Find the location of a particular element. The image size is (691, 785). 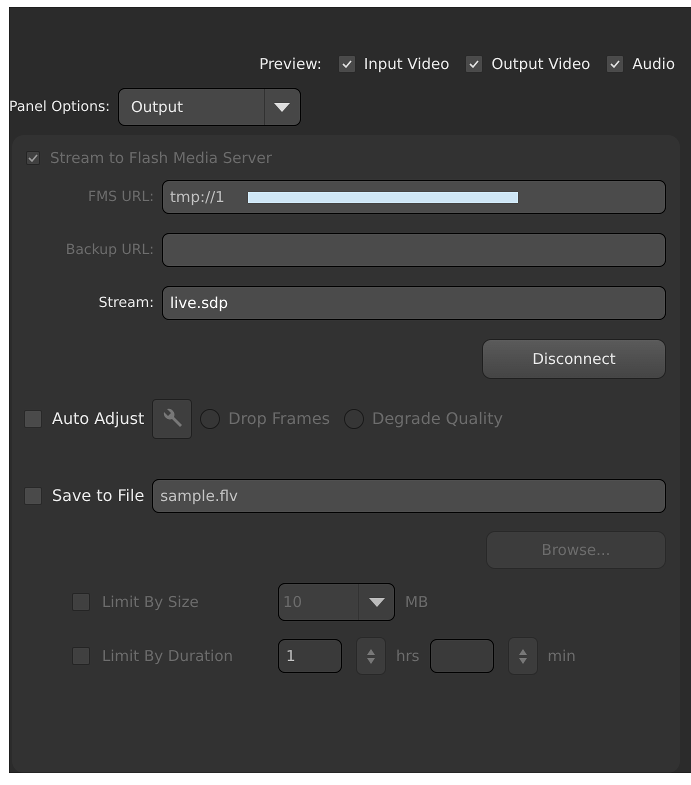

radio-label: Degrade Quality is located at coordinates (437, 419).